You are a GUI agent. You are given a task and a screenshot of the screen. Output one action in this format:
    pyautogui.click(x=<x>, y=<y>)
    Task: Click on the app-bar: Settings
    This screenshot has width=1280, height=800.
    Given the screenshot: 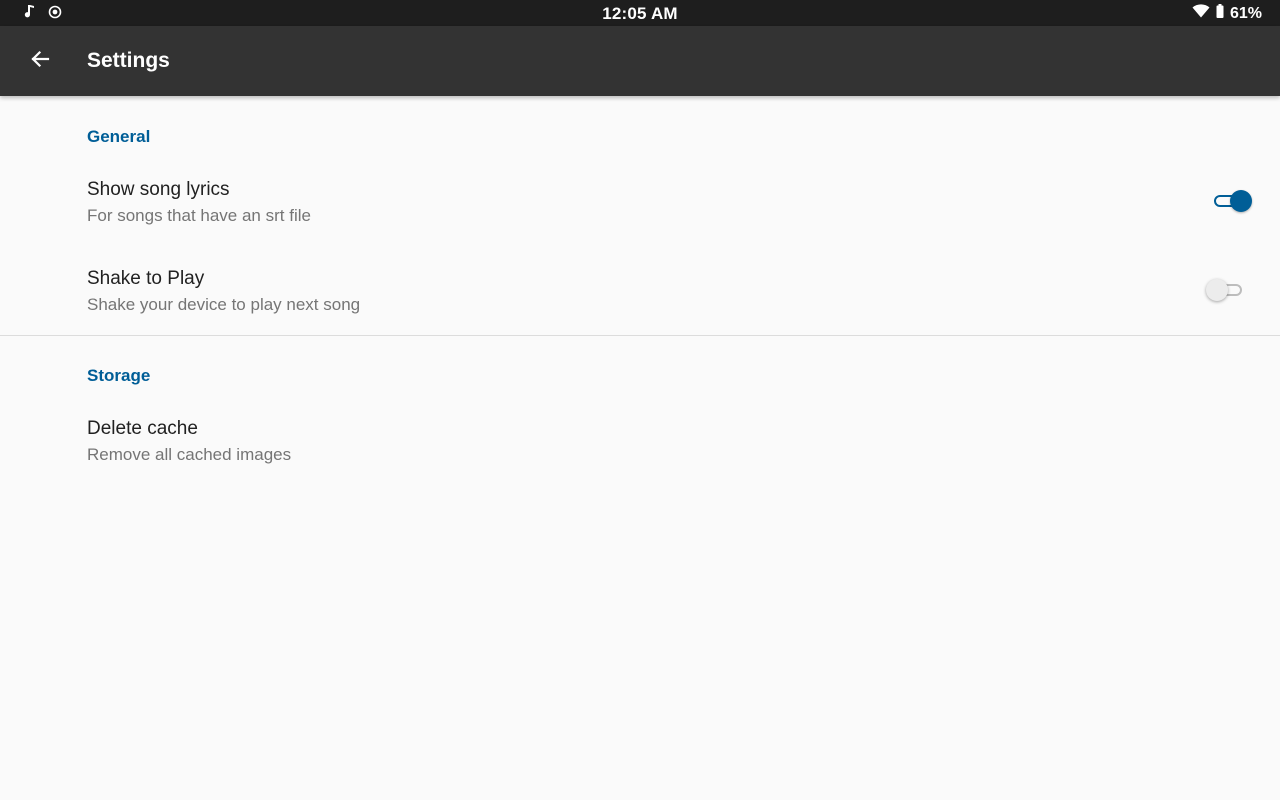 What is the action you would take?
    pyautogui.click(x=640, y=61)
    